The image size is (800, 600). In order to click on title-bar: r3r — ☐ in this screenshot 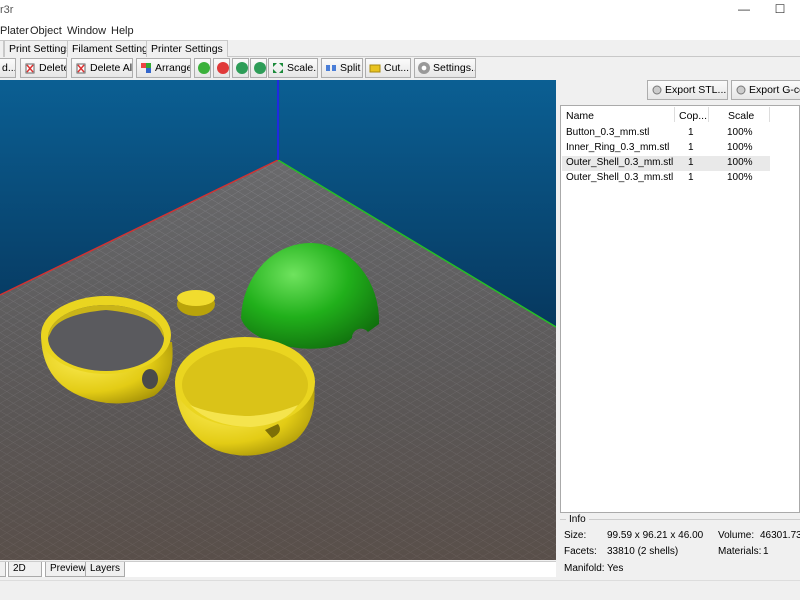, I will do `click(400, 11)`.